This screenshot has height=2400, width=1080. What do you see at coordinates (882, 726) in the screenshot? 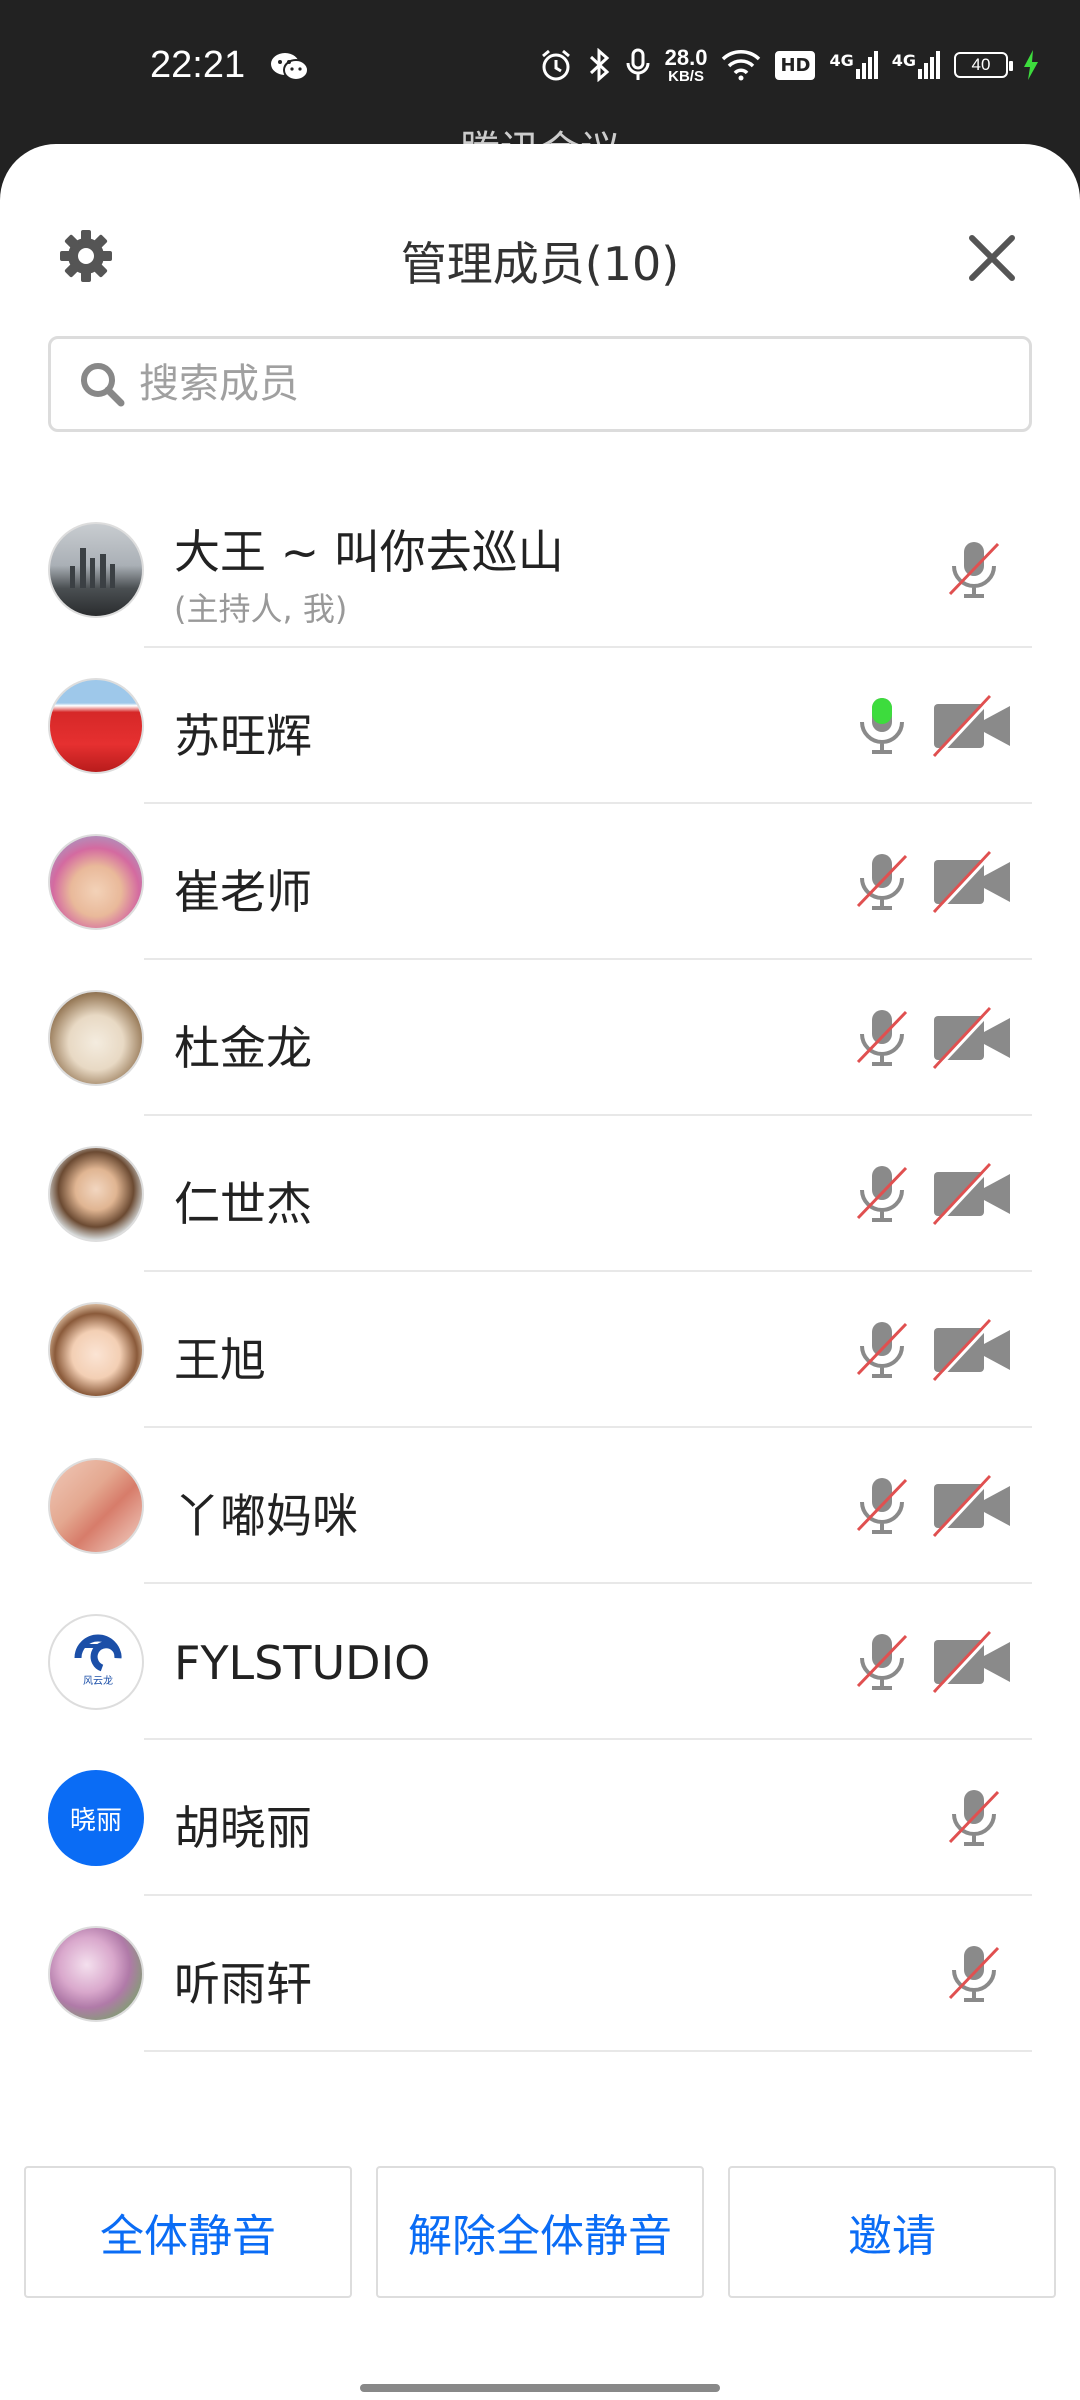
I see `mic-active-icon` at bounding box center [882, 726].